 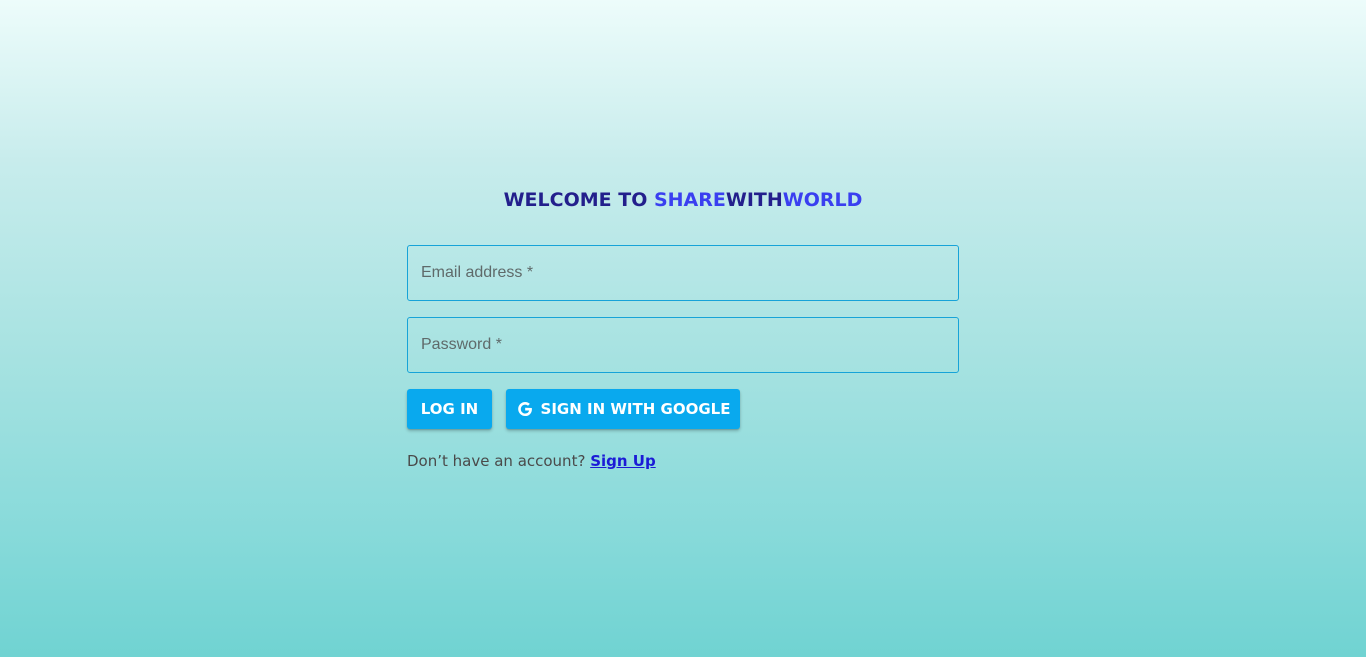 I want to click on brand-with: WITH, so click(x=754, y=200).